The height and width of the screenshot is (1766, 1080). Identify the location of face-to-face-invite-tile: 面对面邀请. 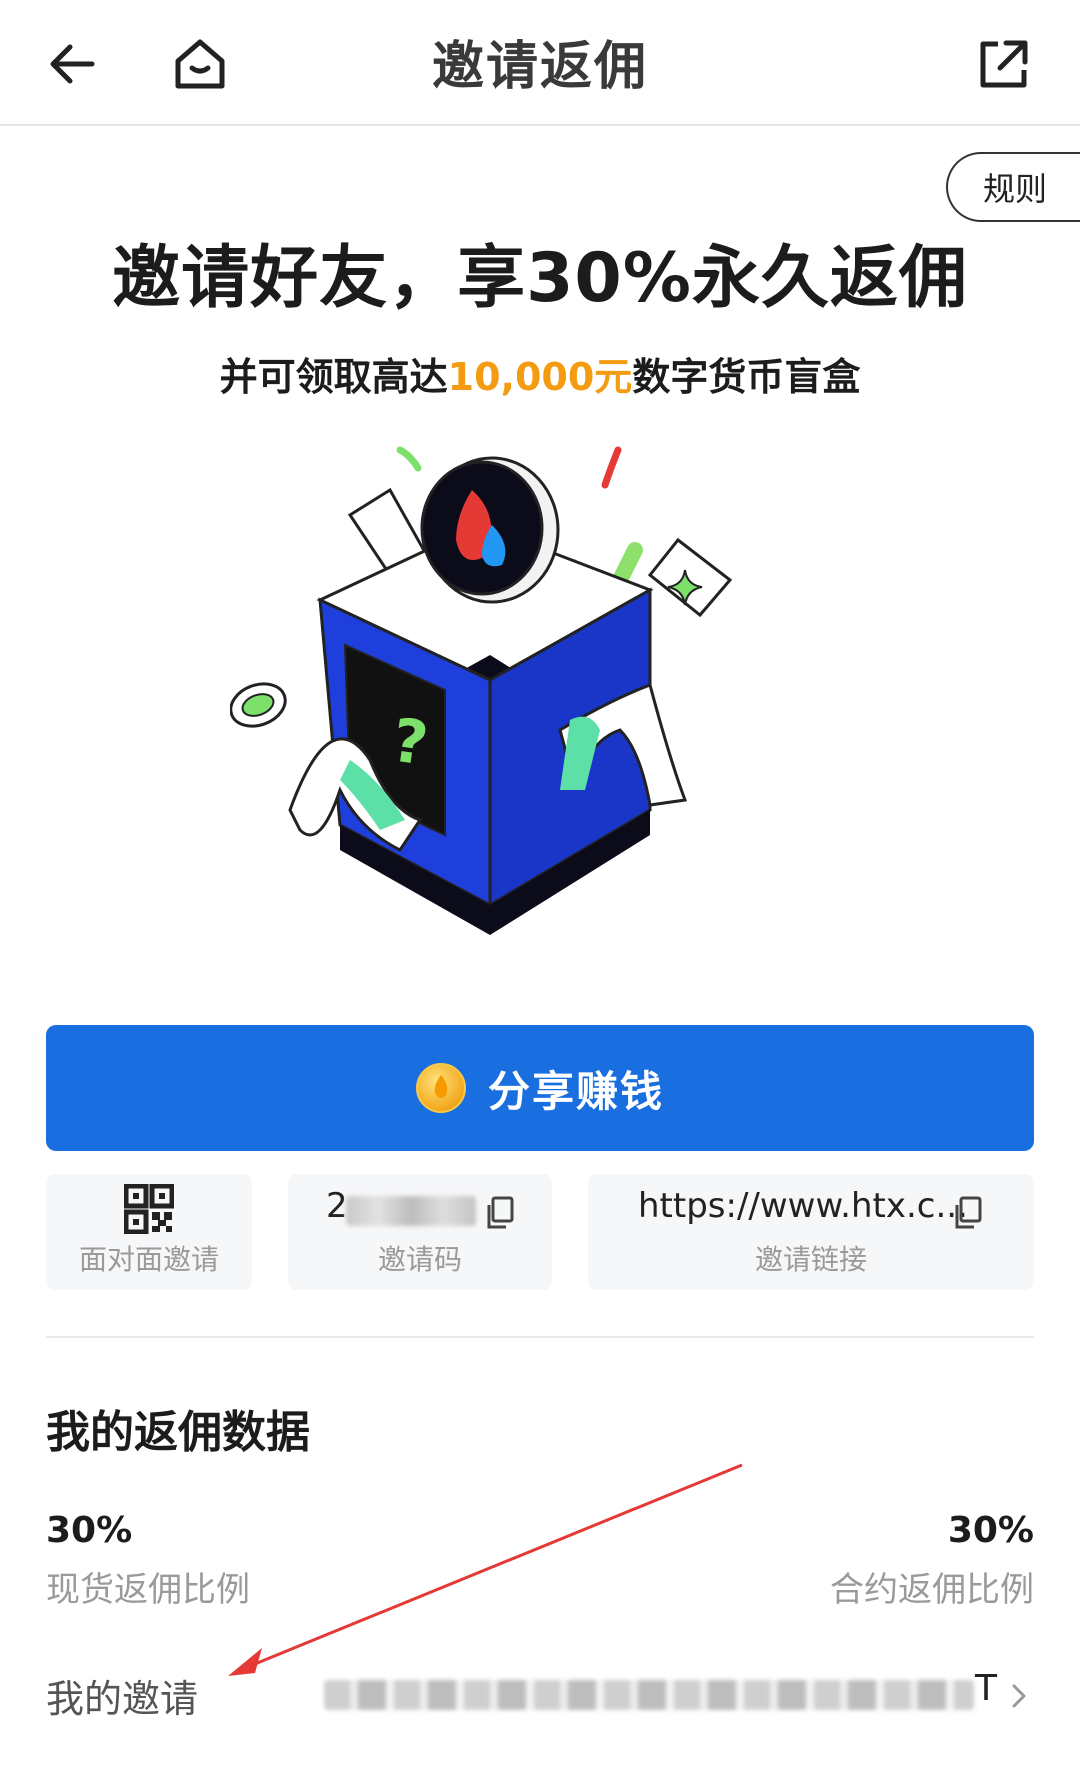
(149, 1232).